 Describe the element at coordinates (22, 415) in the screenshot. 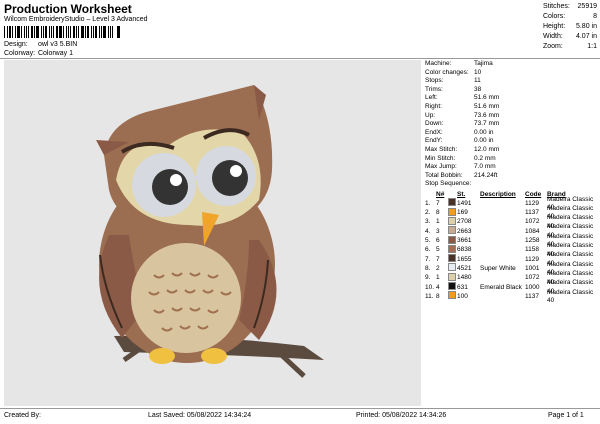

I see `created-by: Created By:` at that location.